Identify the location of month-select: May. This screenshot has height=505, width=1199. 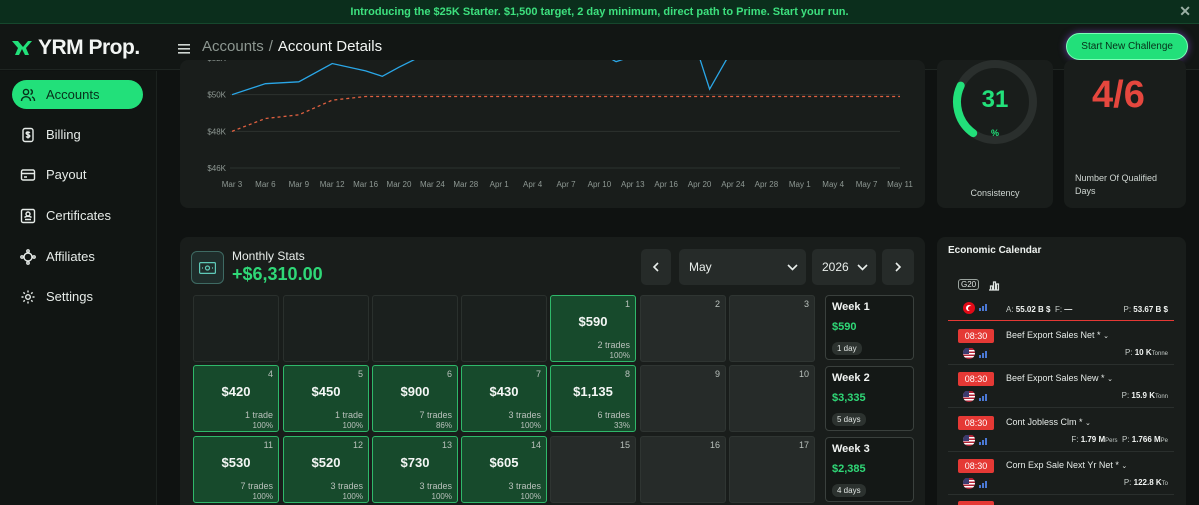
(742, 267).